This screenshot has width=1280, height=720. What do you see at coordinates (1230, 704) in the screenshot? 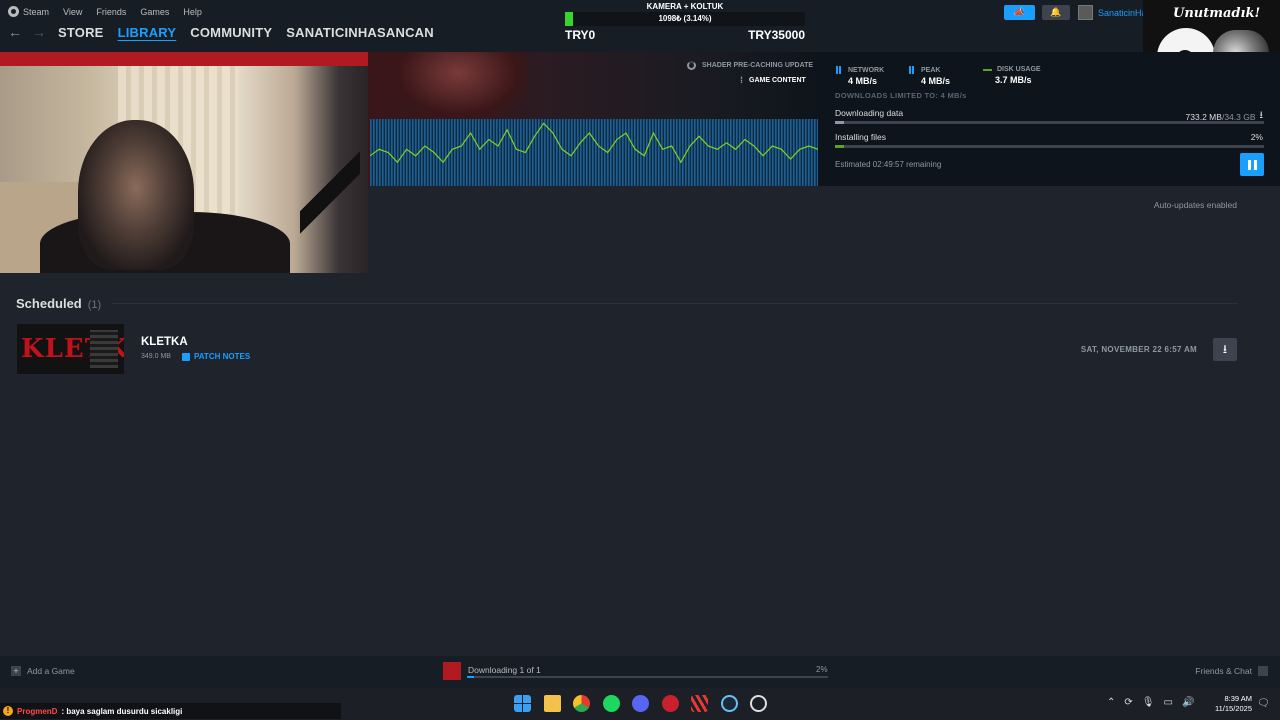
I see `taskbar-clock: 8:39 AM 11/15/2025` at bounding box center [1230, 704].